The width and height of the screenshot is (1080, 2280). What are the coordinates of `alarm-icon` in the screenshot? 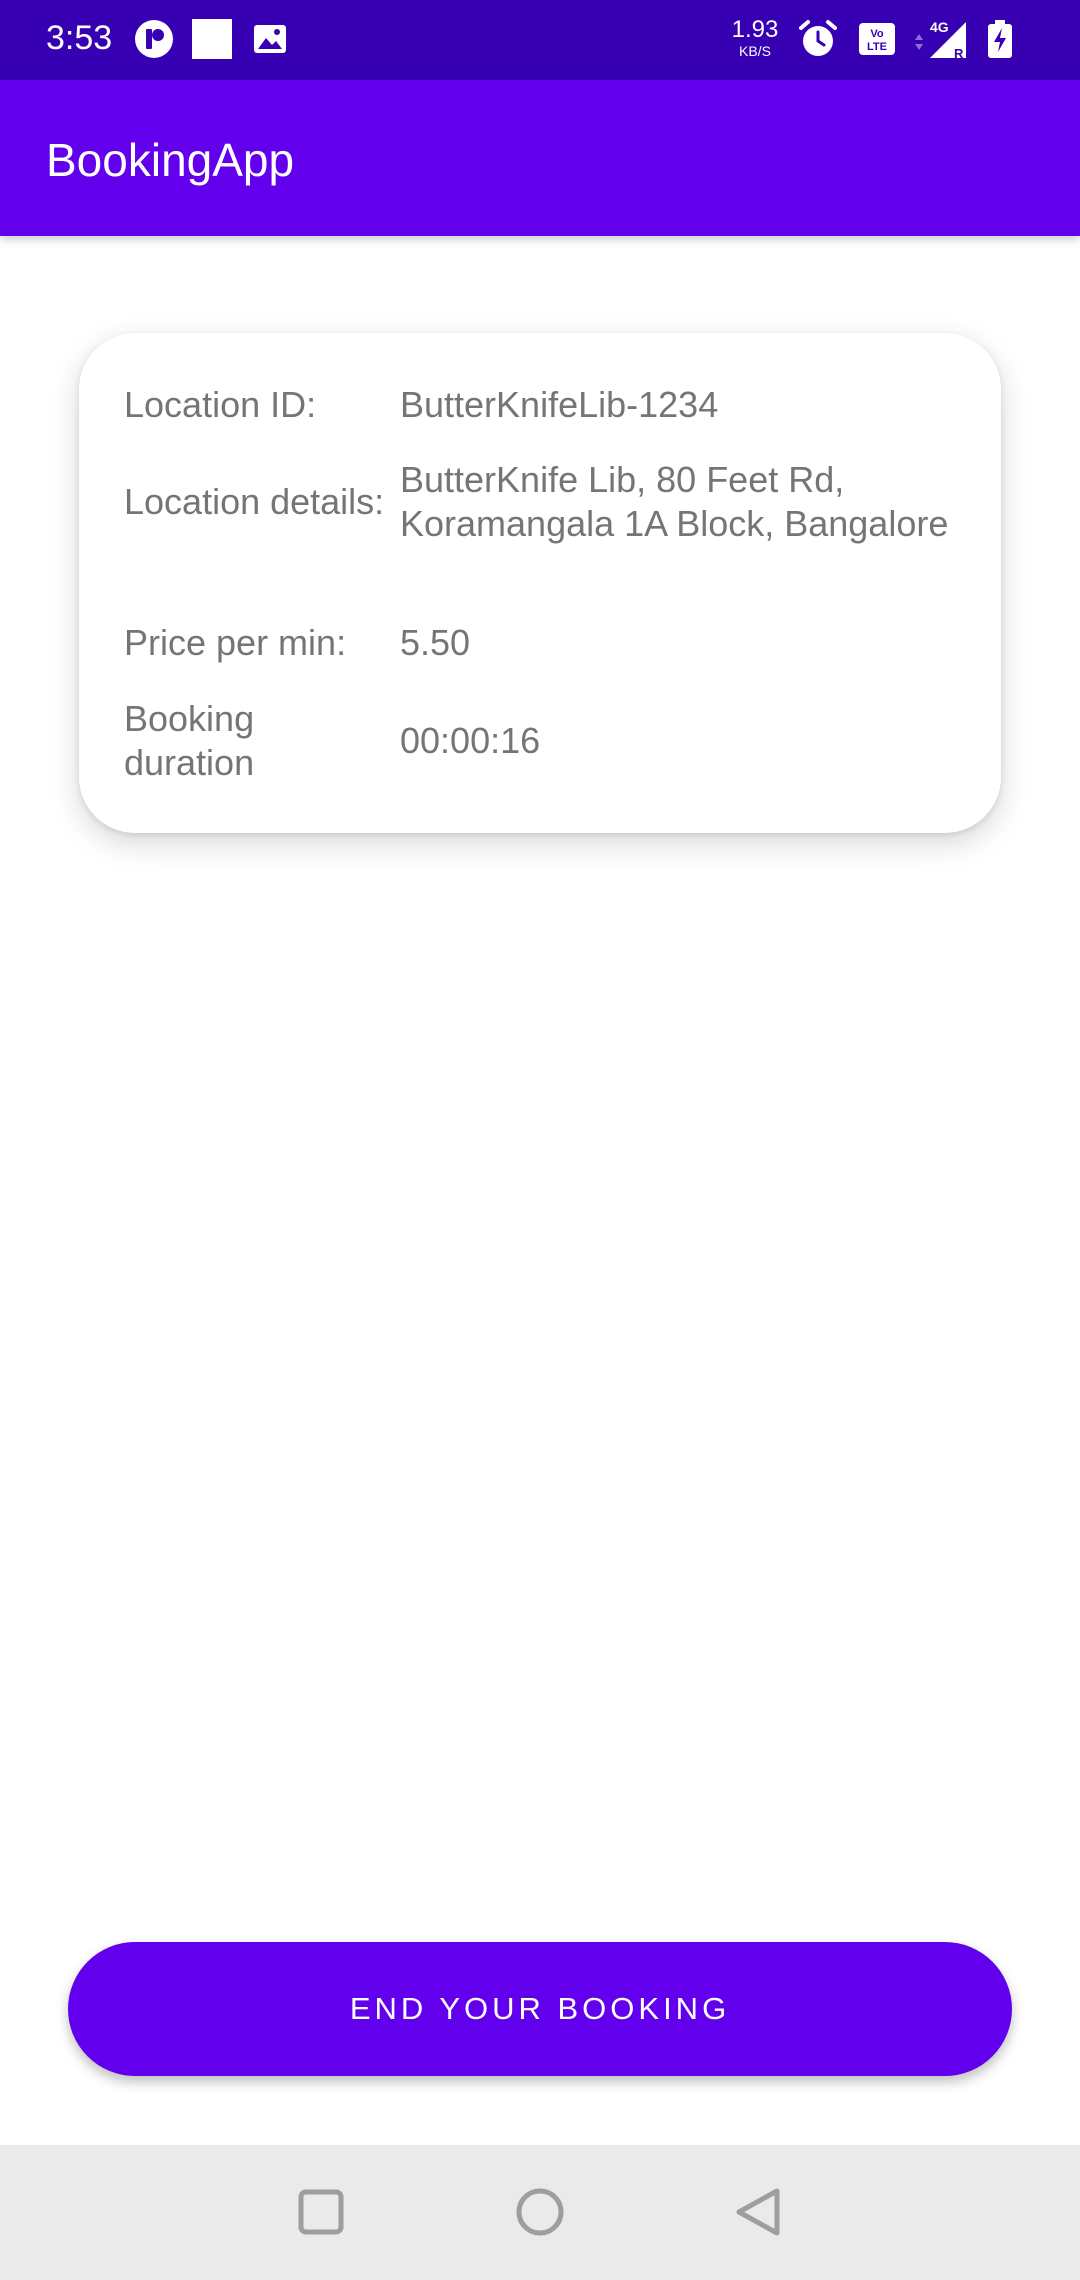 It's located at (818, 38).